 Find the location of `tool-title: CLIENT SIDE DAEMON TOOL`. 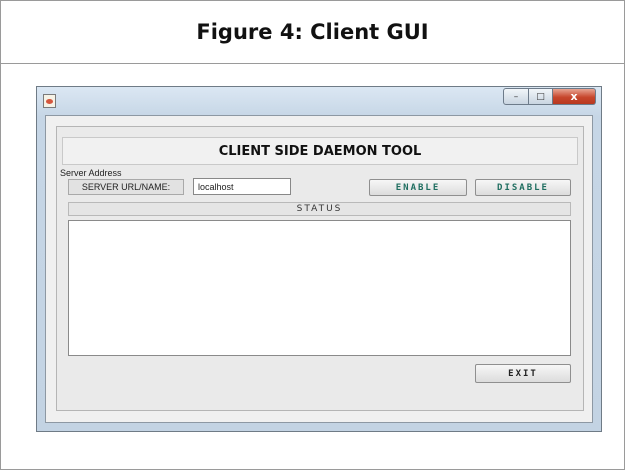

tool-title: CLIENT SIDE DAEMON TOOL is located at coordinates (320, 151).